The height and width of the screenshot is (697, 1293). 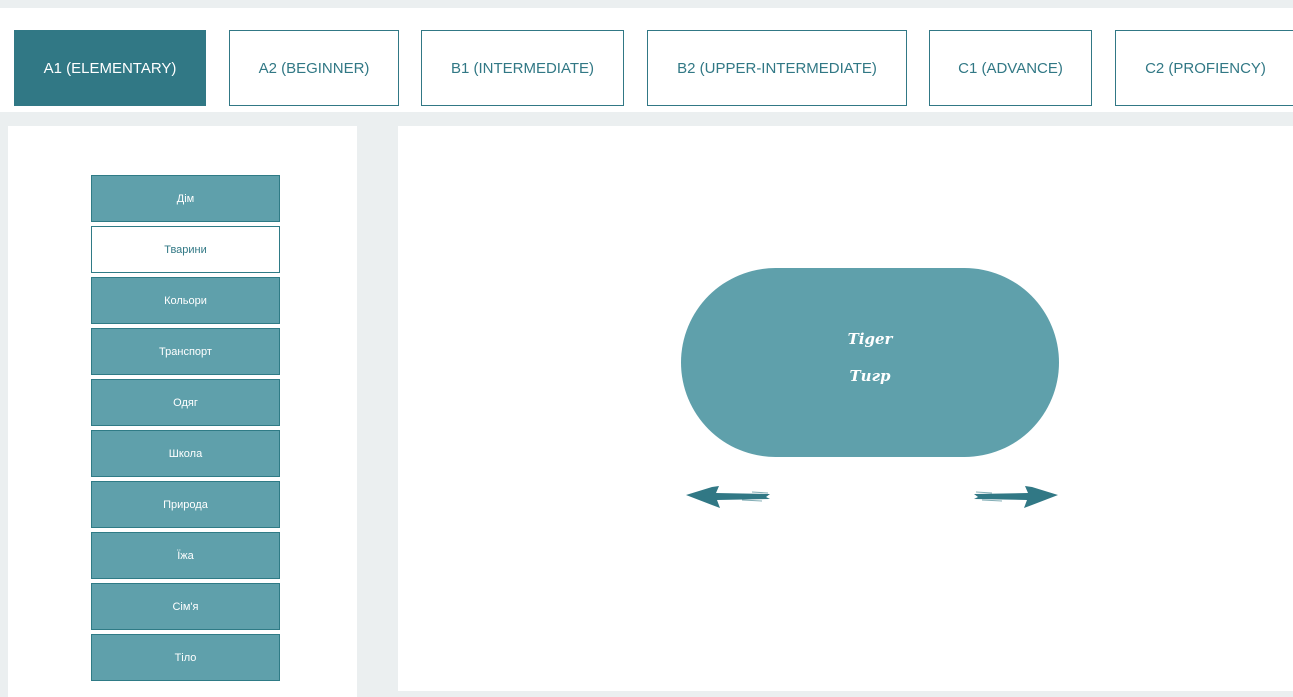 I want to click on flashcard: Tiger Тигр, so click(x=870, y=362).